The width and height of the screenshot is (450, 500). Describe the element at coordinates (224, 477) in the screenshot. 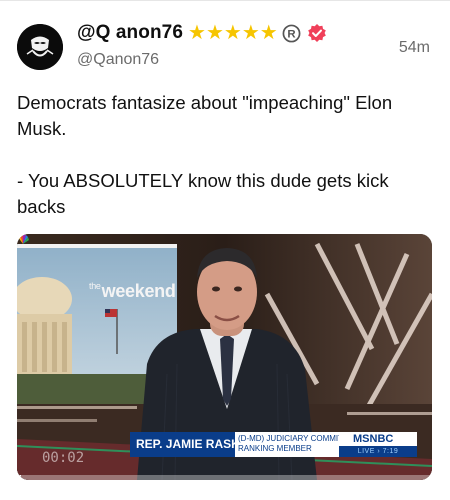

I see `video-progress-bar` at that location.